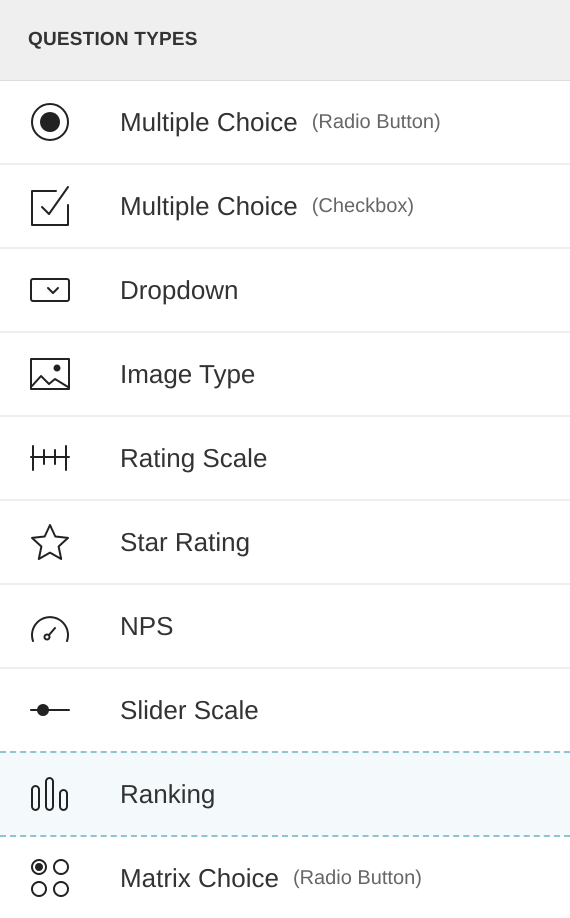 This screenshot has width=570, height=918. I want to click on image-icon, so click(50, 374).